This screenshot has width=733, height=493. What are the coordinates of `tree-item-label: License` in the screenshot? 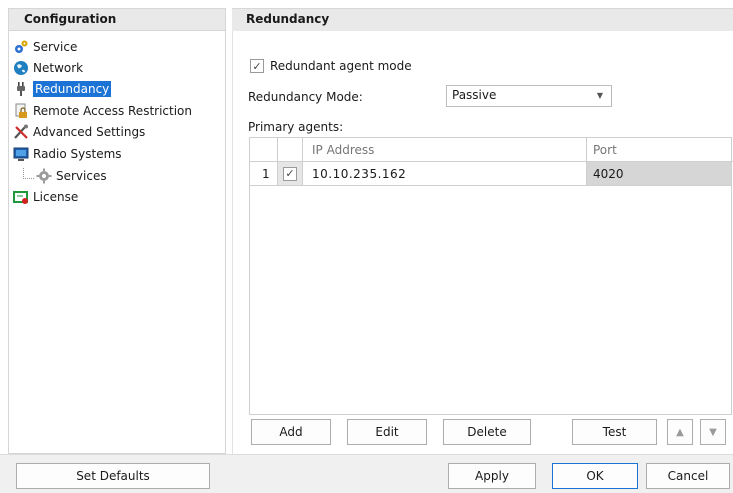 It's located at (56, 197).